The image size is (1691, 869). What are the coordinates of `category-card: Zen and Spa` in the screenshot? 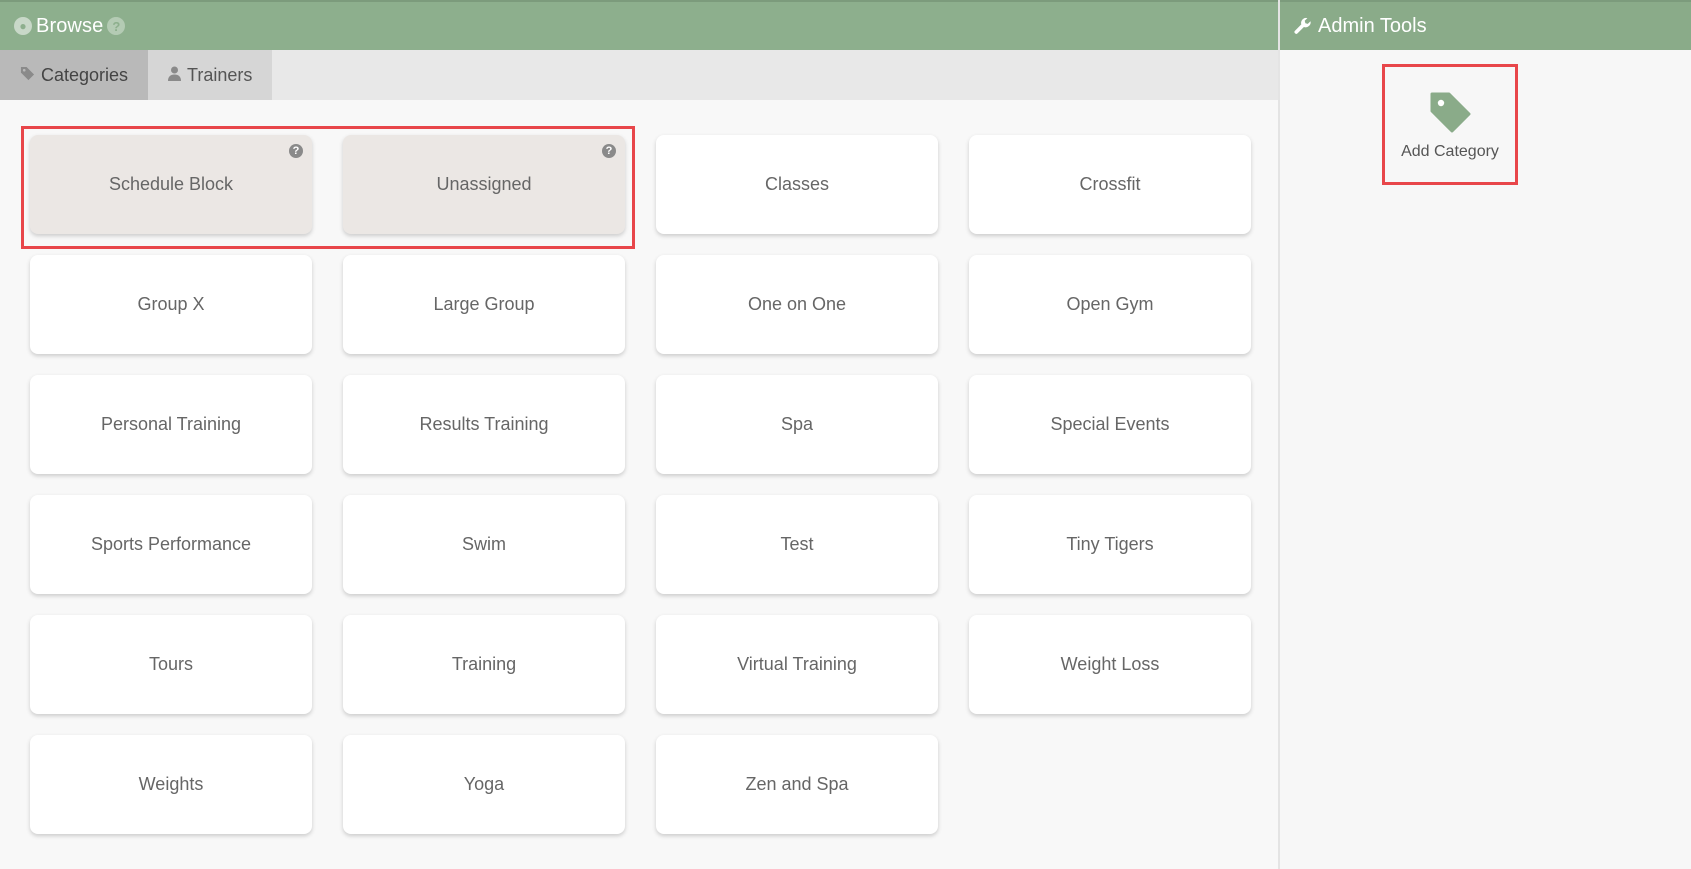 It's located at (797, 784).